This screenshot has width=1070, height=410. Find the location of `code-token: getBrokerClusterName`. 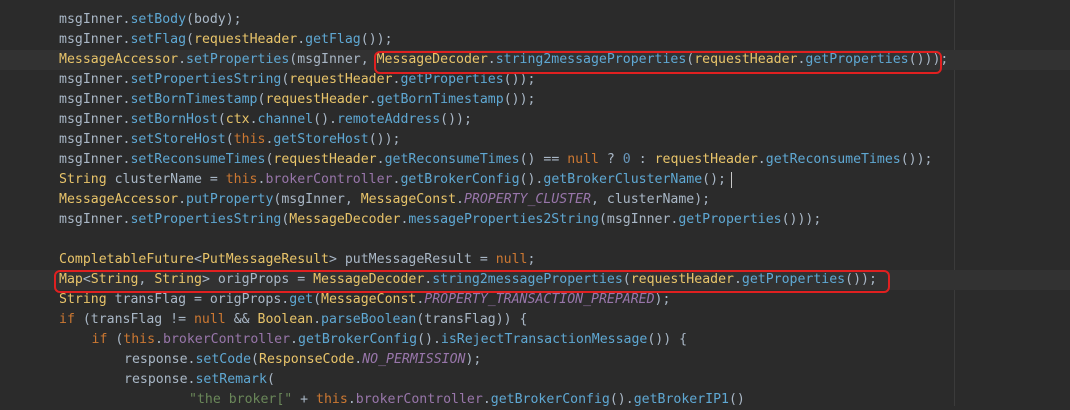

code-token: getBrokerClusterName is located at coordinates (623, 179).